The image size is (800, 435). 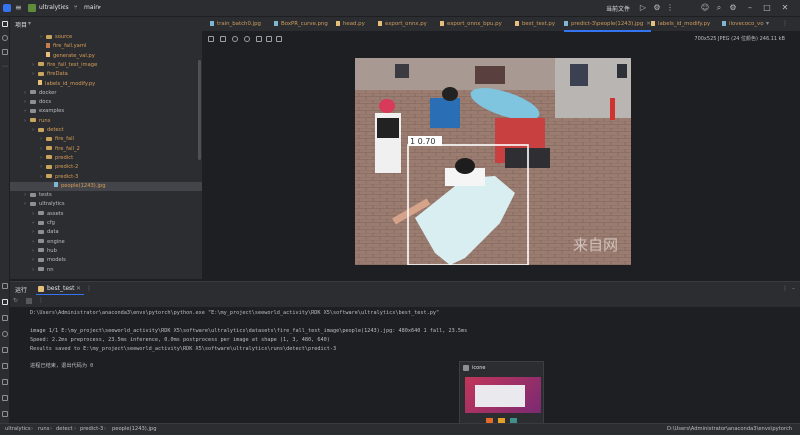 What do you see at coordinates (106, 56) in the screenshot?
I see `tree-item: generate_val.py` at bounding box center [106, 56].